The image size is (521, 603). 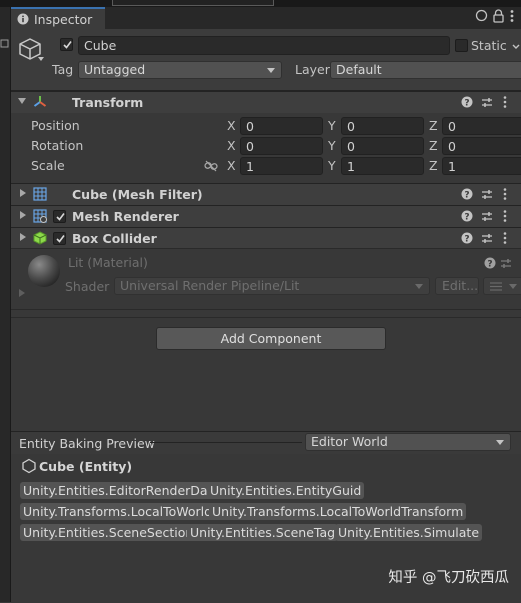 I want to click on transform-title: Transform, so click(x=108, y=102).